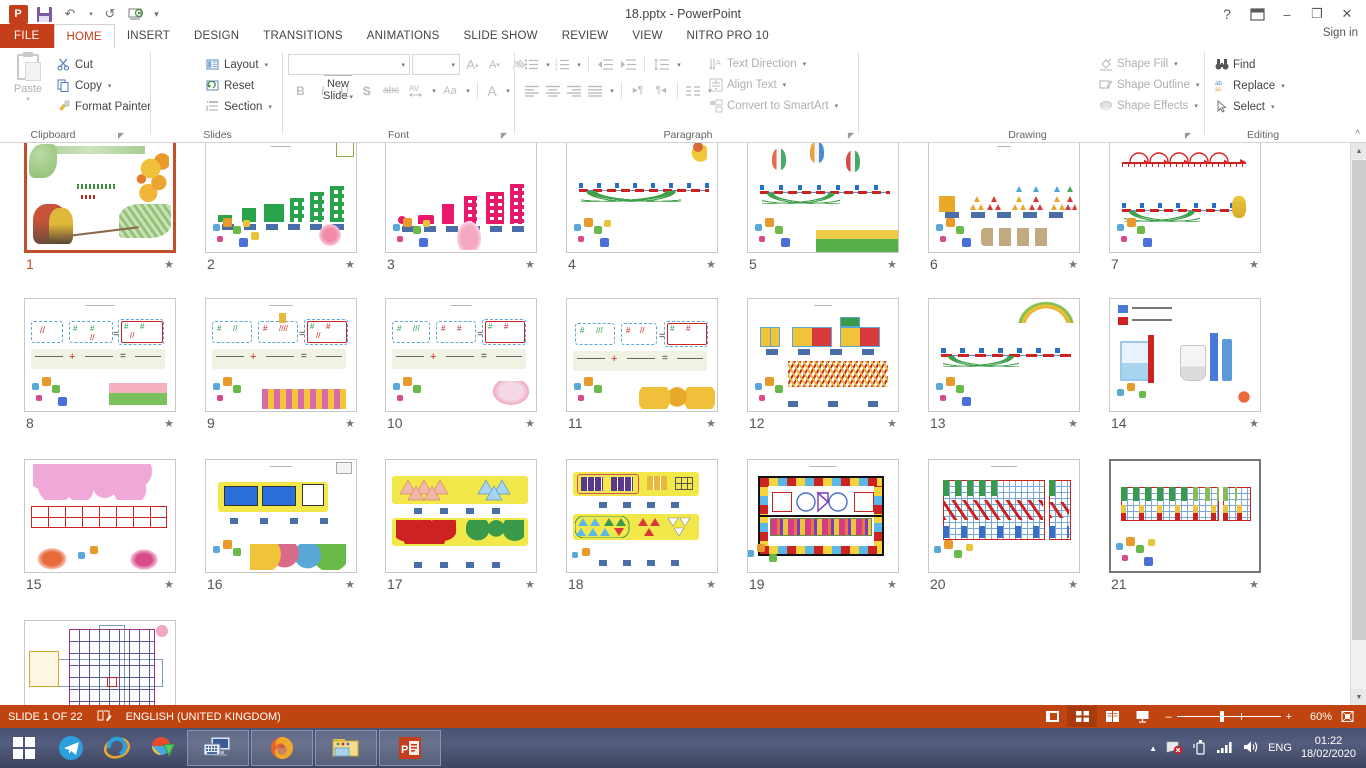 Image resolution: width=1366 pixels, height=768 pixels. What do you see at coordinates (349, 64) in the screenshot?
I see `font-name-input: ▾` at bounding box center [349, 64].